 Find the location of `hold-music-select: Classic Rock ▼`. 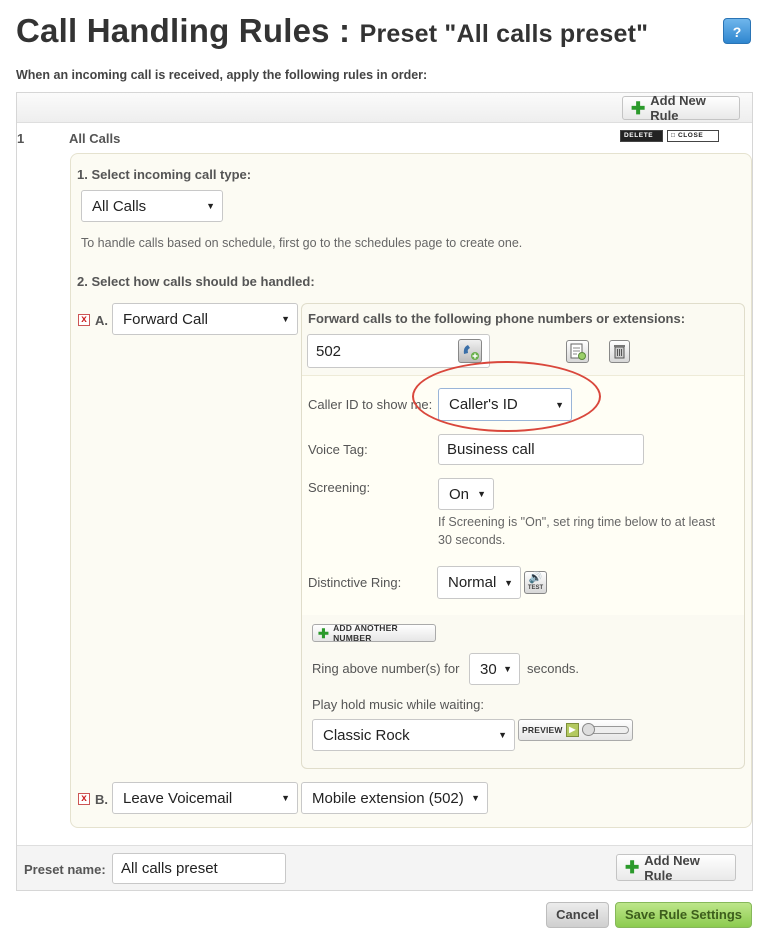

hold-music-select: Classic Rock ▼ is located at coordinates (413, 735).